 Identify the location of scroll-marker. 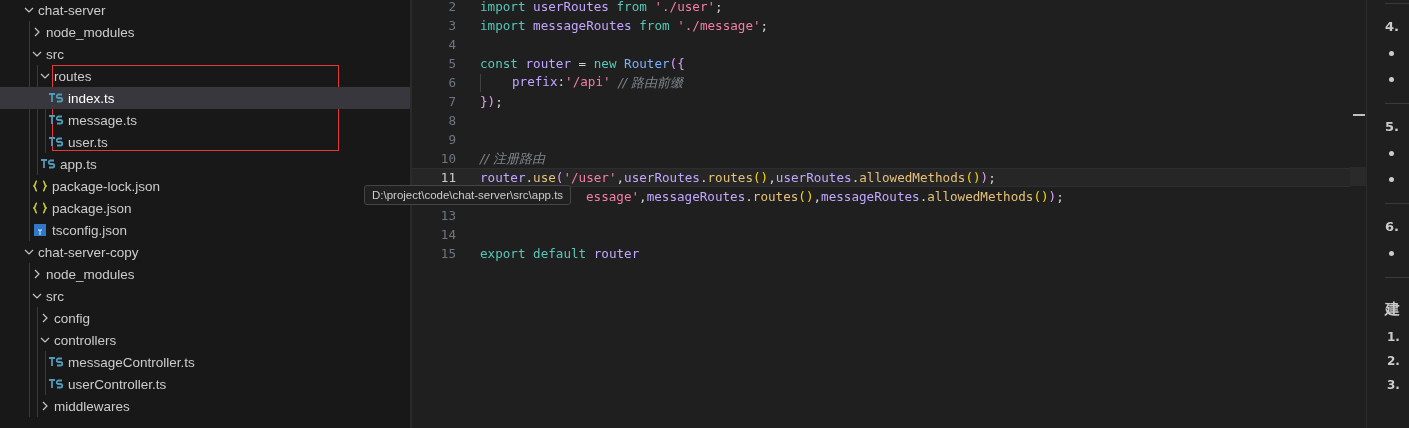
(1359, 115).